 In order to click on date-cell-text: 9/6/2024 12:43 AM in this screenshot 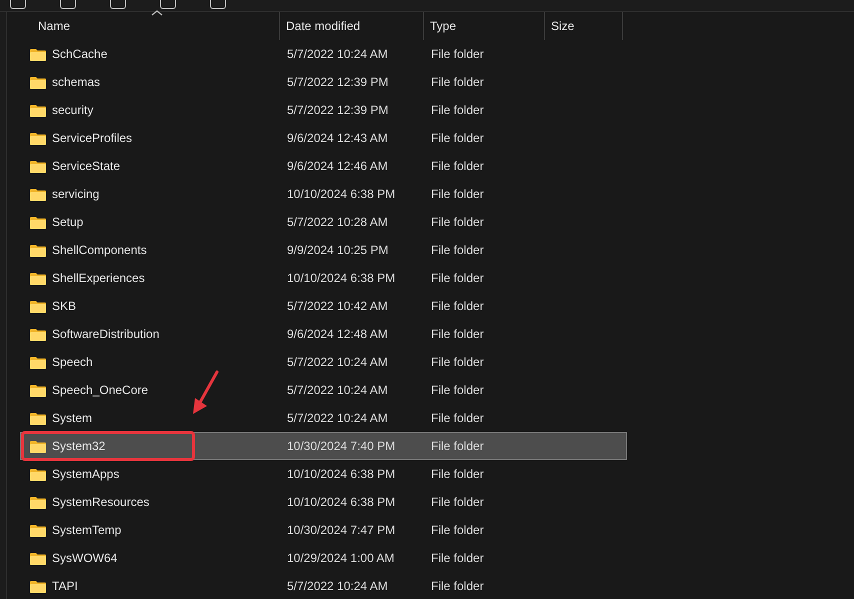, I will do `click(337, 138)`.